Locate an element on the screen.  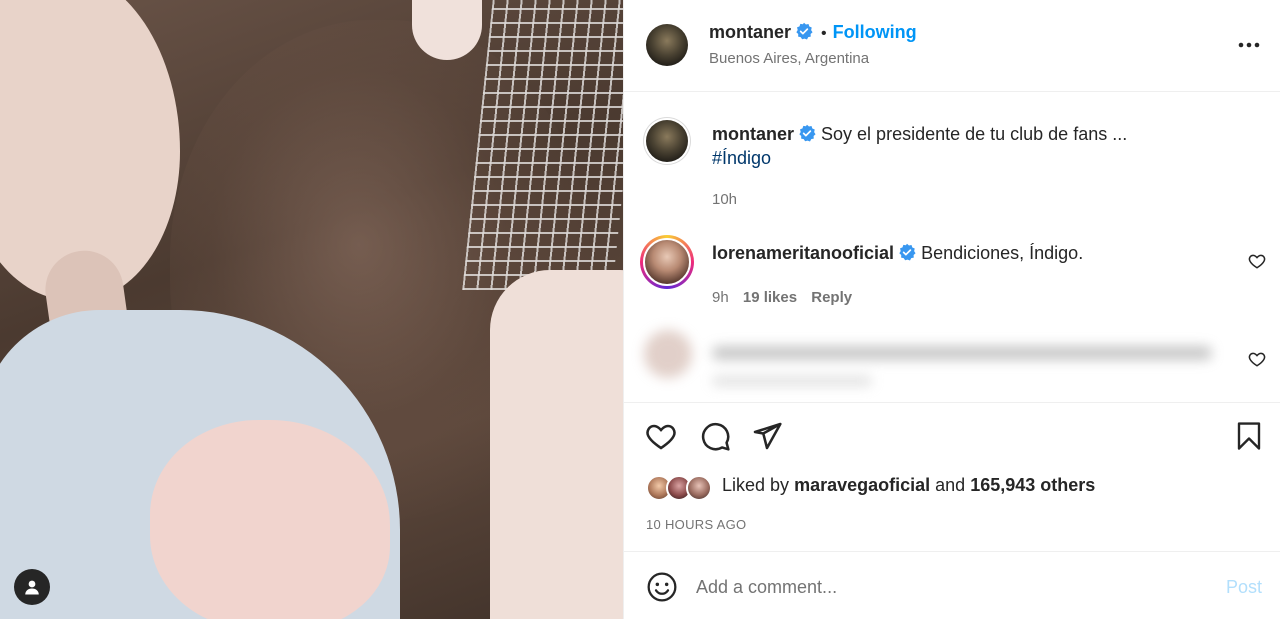
comment-composer: Post is located at coordinates (952, 586).